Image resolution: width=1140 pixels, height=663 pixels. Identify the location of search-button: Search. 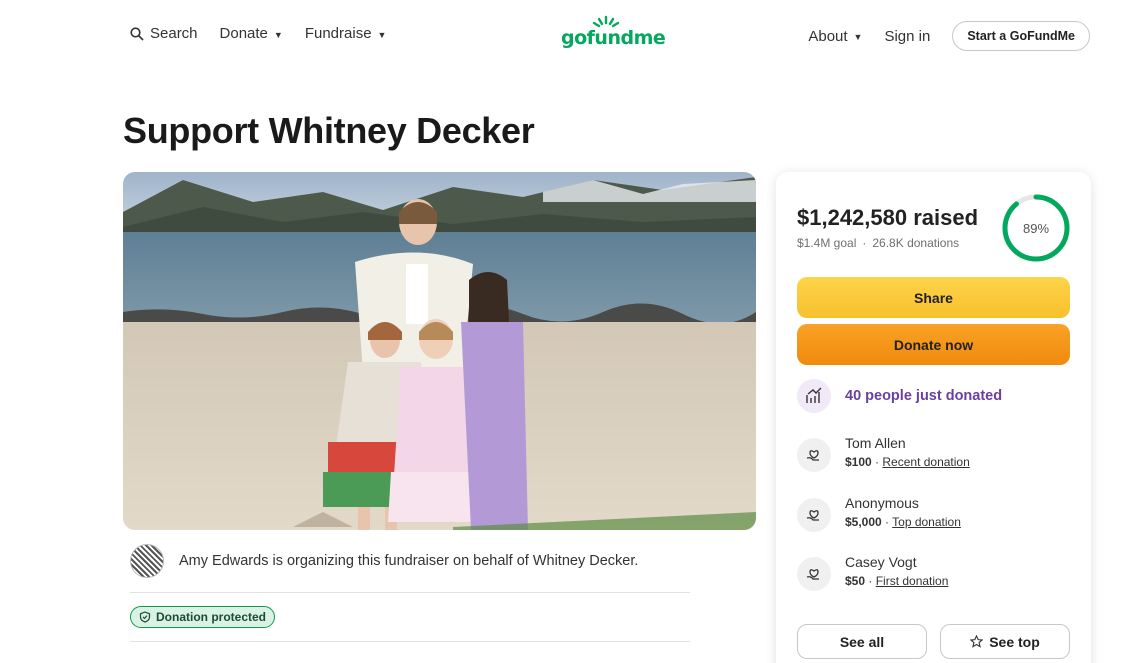
(164, 33).